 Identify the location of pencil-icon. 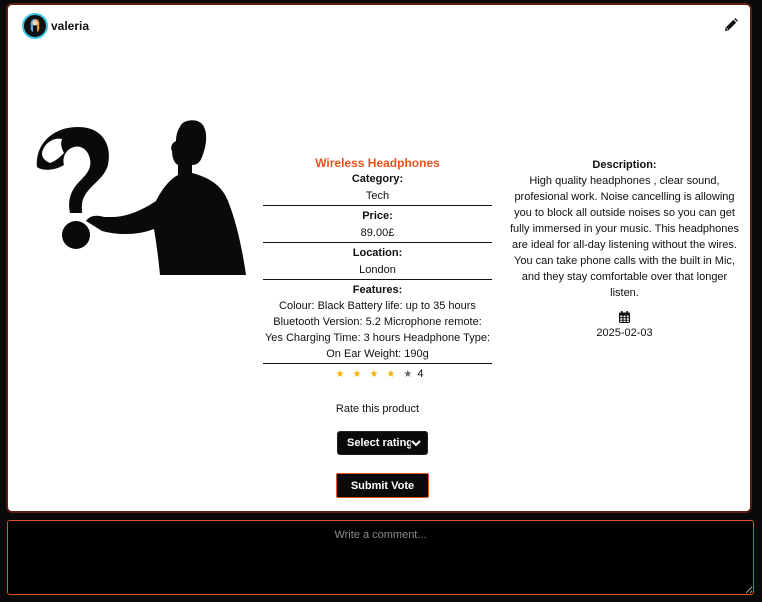
(731, 27).